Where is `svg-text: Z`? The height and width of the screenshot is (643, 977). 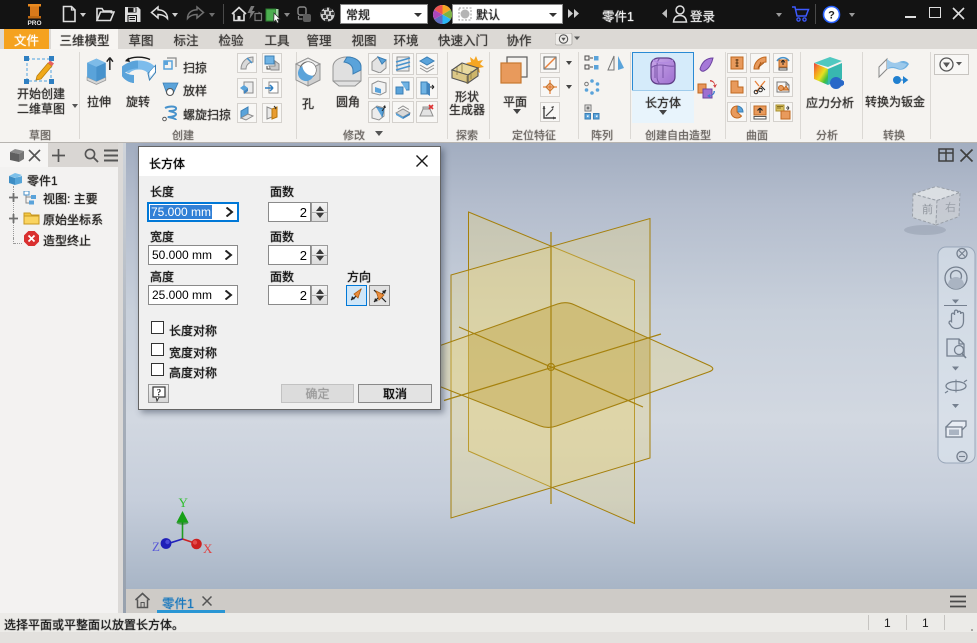
svg-text: Z is located at coordinates (156, 546).